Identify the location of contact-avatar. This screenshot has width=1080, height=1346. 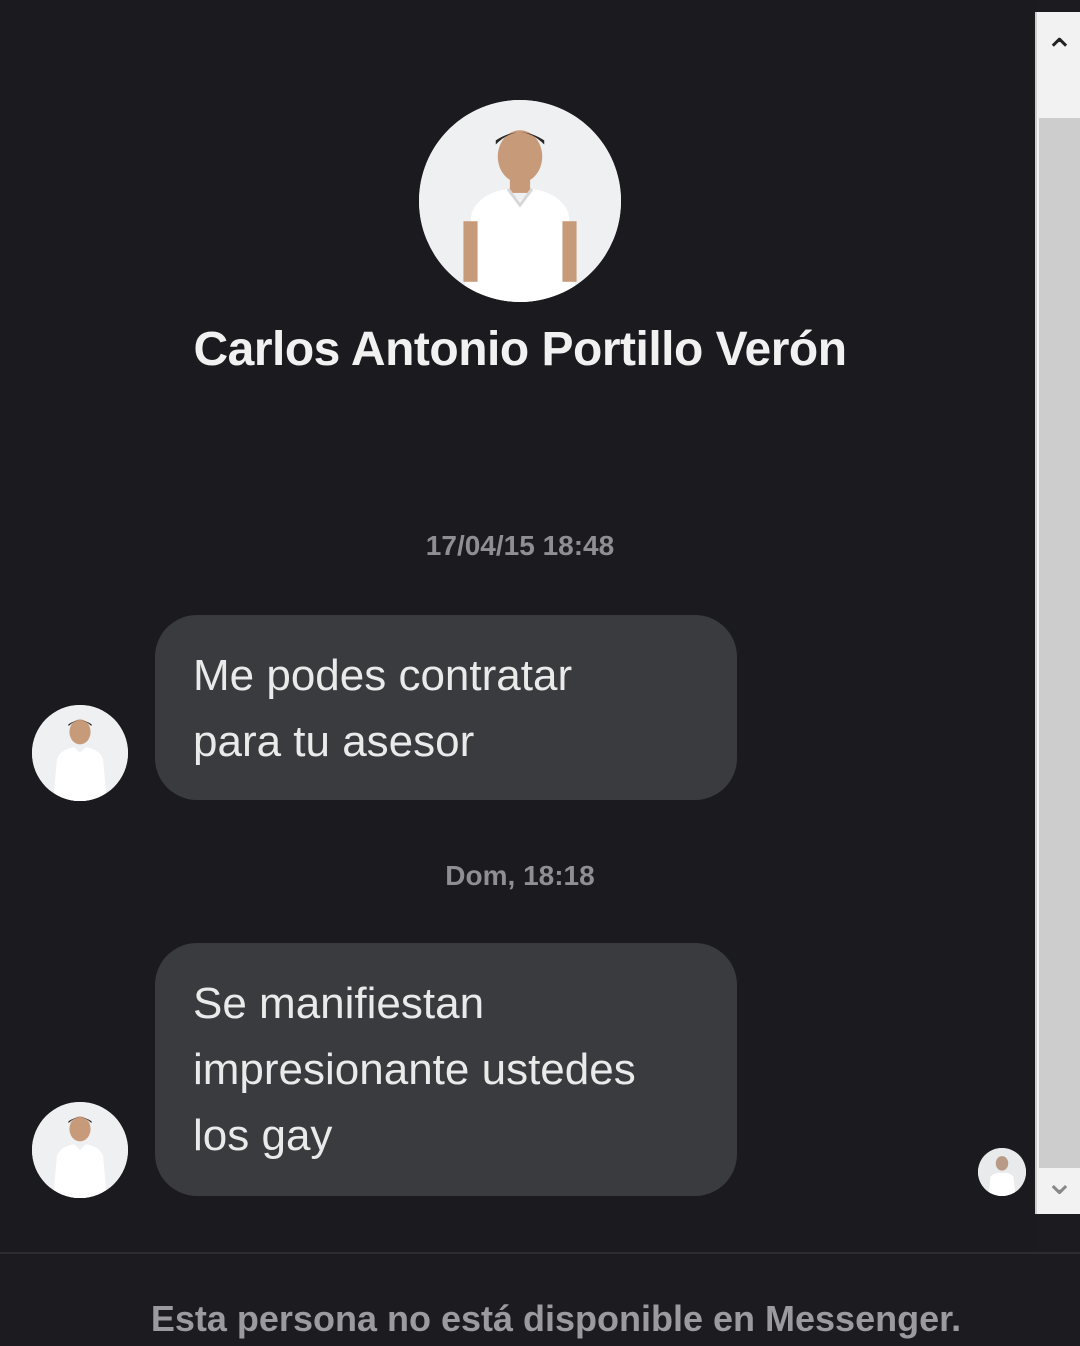
(520, 201).